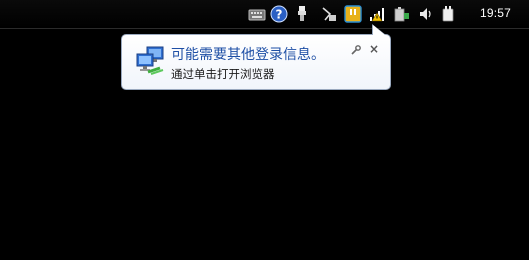 The width and height of the screenshot is (529, 260). I want to click on close-icon: ×, so click(374, 49).